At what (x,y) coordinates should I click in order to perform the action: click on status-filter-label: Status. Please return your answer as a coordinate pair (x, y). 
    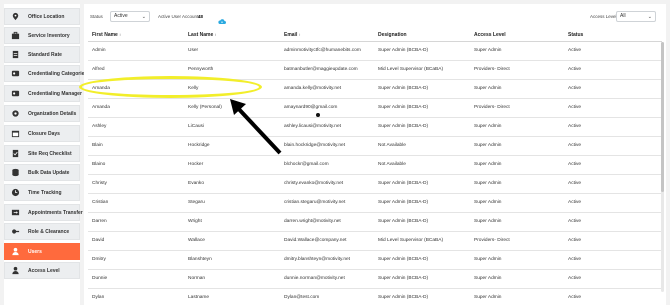
    Looking at the image, I should click on (96, 16).